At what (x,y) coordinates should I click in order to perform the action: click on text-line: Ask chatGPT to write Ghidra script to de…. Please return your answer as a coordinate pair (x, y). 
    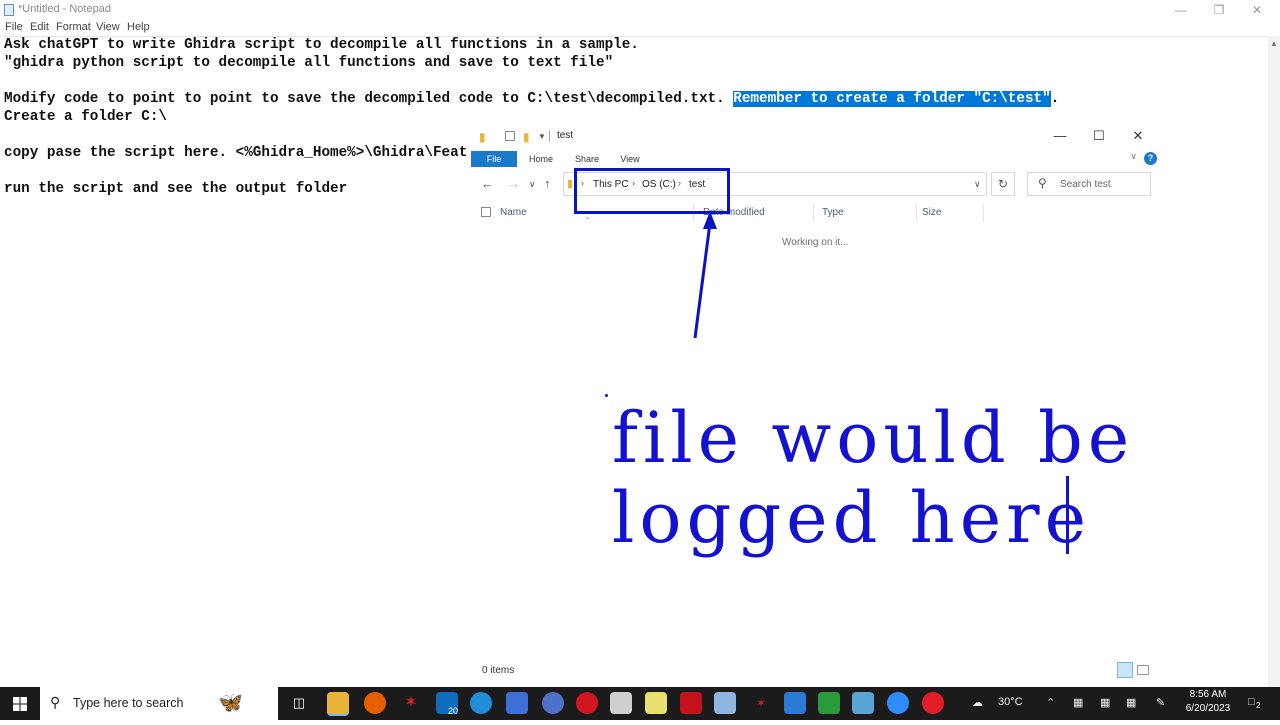
    Looking at the image, I should click on (321, 45).